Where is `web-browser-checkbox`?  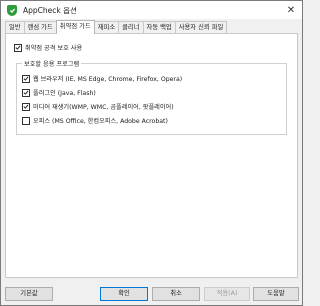 web-browser-checkbox is located at coordinates (26, 78).